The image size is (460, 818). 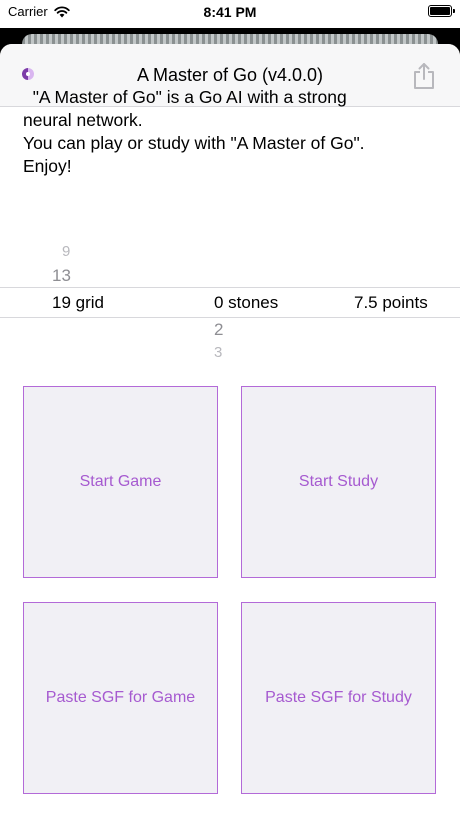 What do you see at coordinates (230, 317) in the screenshot?
I see `picker-bottom-divider` at bounding box center [230, 317].